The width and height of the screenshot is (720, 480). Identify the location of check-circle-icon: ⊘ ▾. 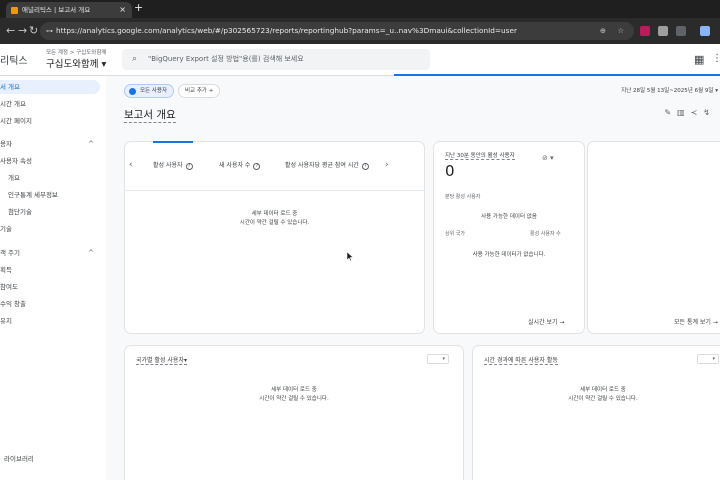
(548, 158).